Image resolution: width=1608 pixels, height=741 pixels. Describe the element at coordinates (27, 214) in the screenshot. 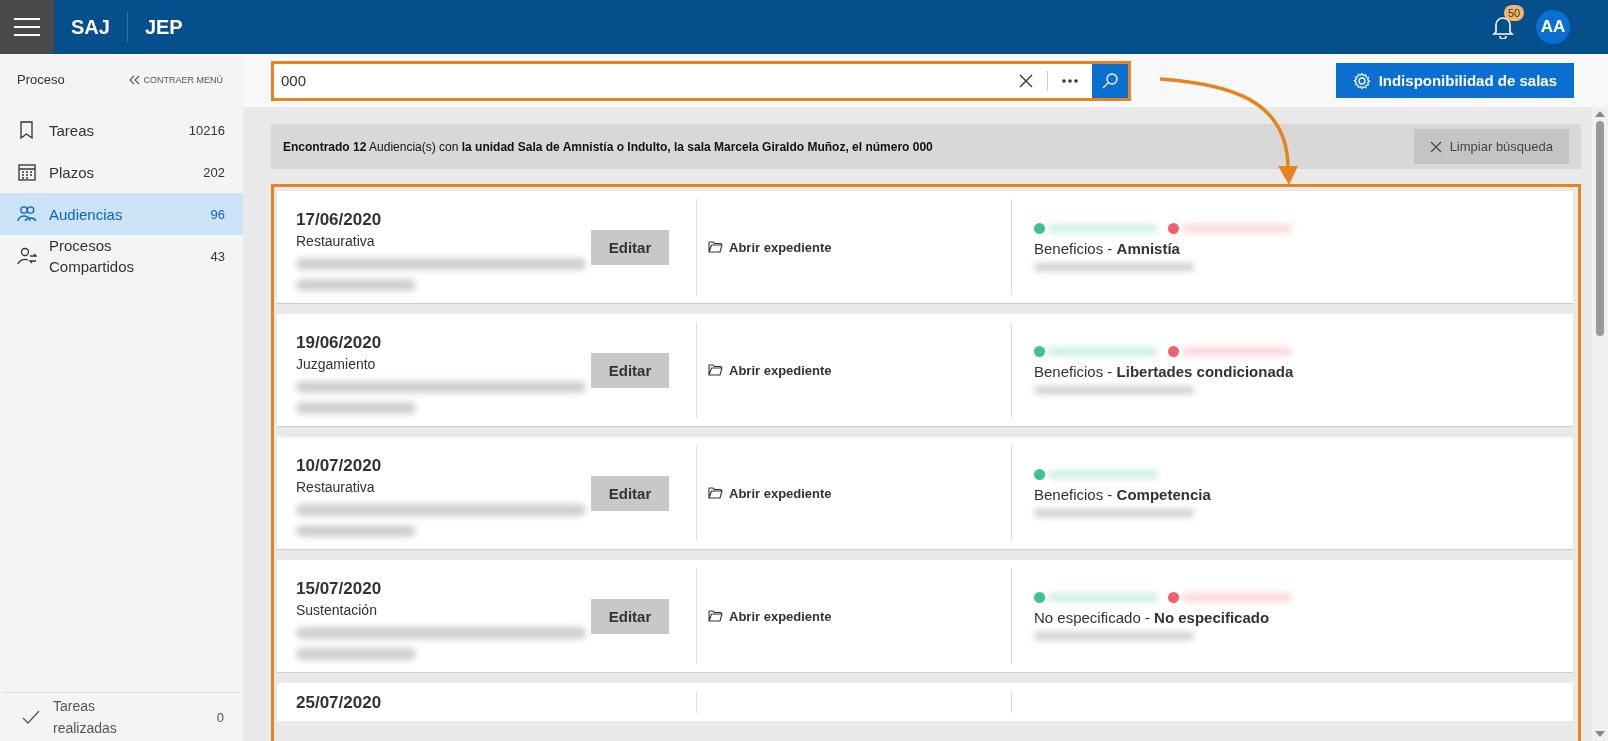

I see `people-icon` at that location.